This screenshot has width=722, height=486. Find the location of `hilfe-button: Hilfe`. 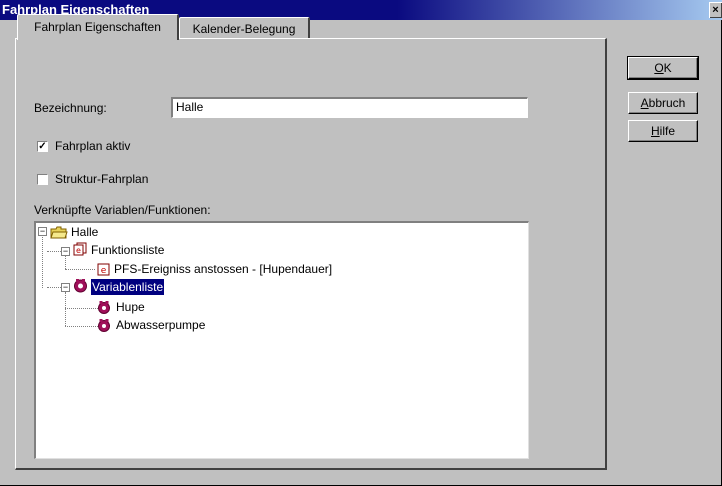

hilfe-button: Hilfe is located at coordinates (663, 131).